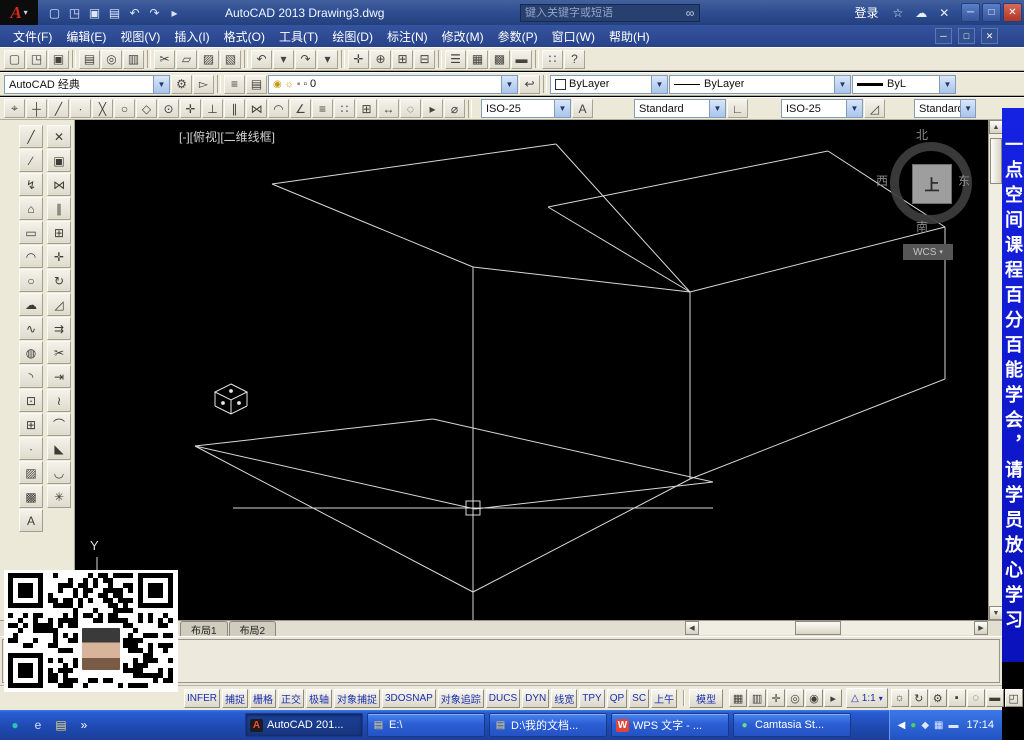  What do you see at coordinates (956, 698) in the screenshot?
I see `toolbar-lock-icon: ▪` at bounding box center [956, 698].